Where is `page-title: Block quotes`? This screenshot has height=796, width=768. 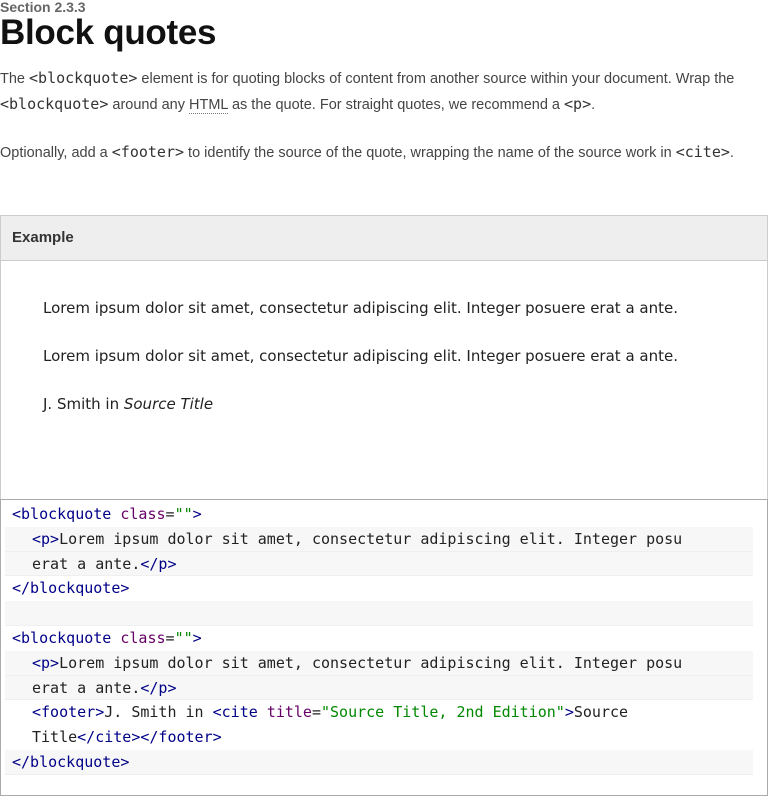 page-title: Block quotes is located at coordinates (108, 32).